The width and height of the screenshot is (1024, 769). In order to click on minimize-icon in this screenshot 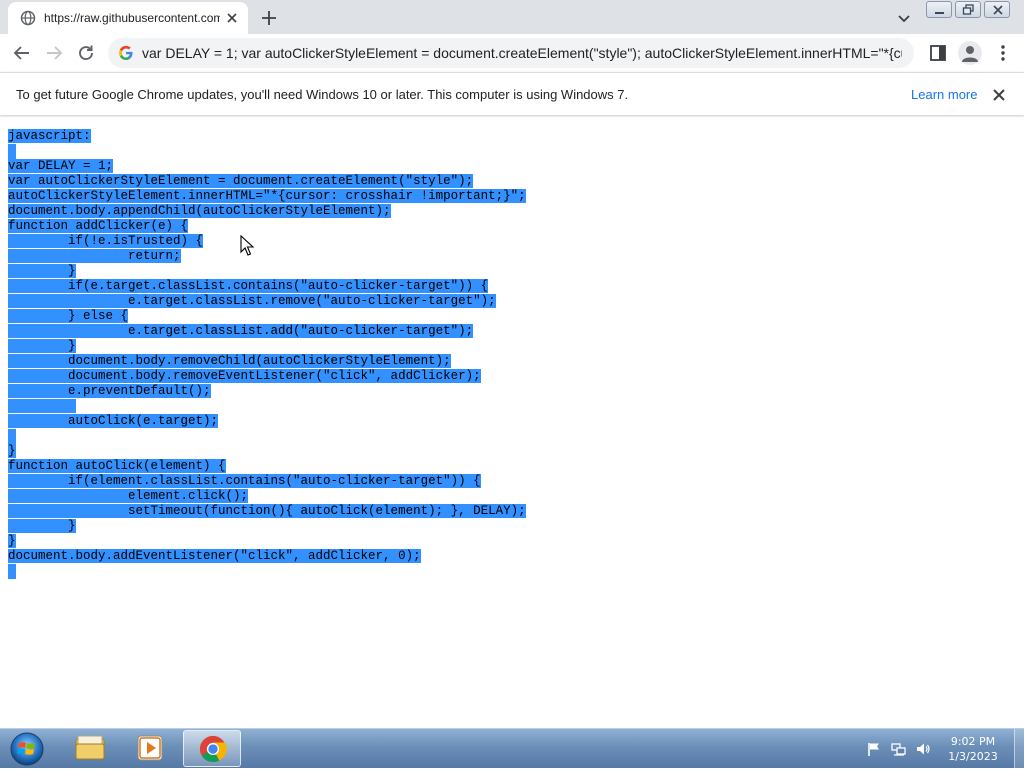, I will do `click(939, 13)`.